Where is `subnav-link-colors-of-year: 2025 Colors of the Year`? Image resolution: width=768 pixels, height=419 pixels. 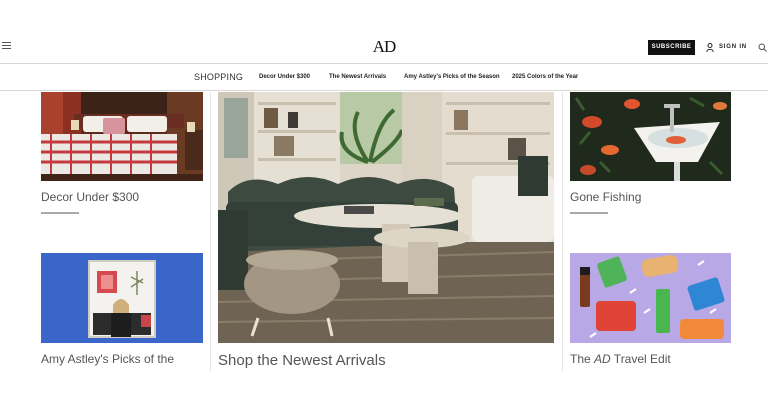
subnav-link-colors-of-year: 2025 Colors of the Year is located at coordinates (545, 77).